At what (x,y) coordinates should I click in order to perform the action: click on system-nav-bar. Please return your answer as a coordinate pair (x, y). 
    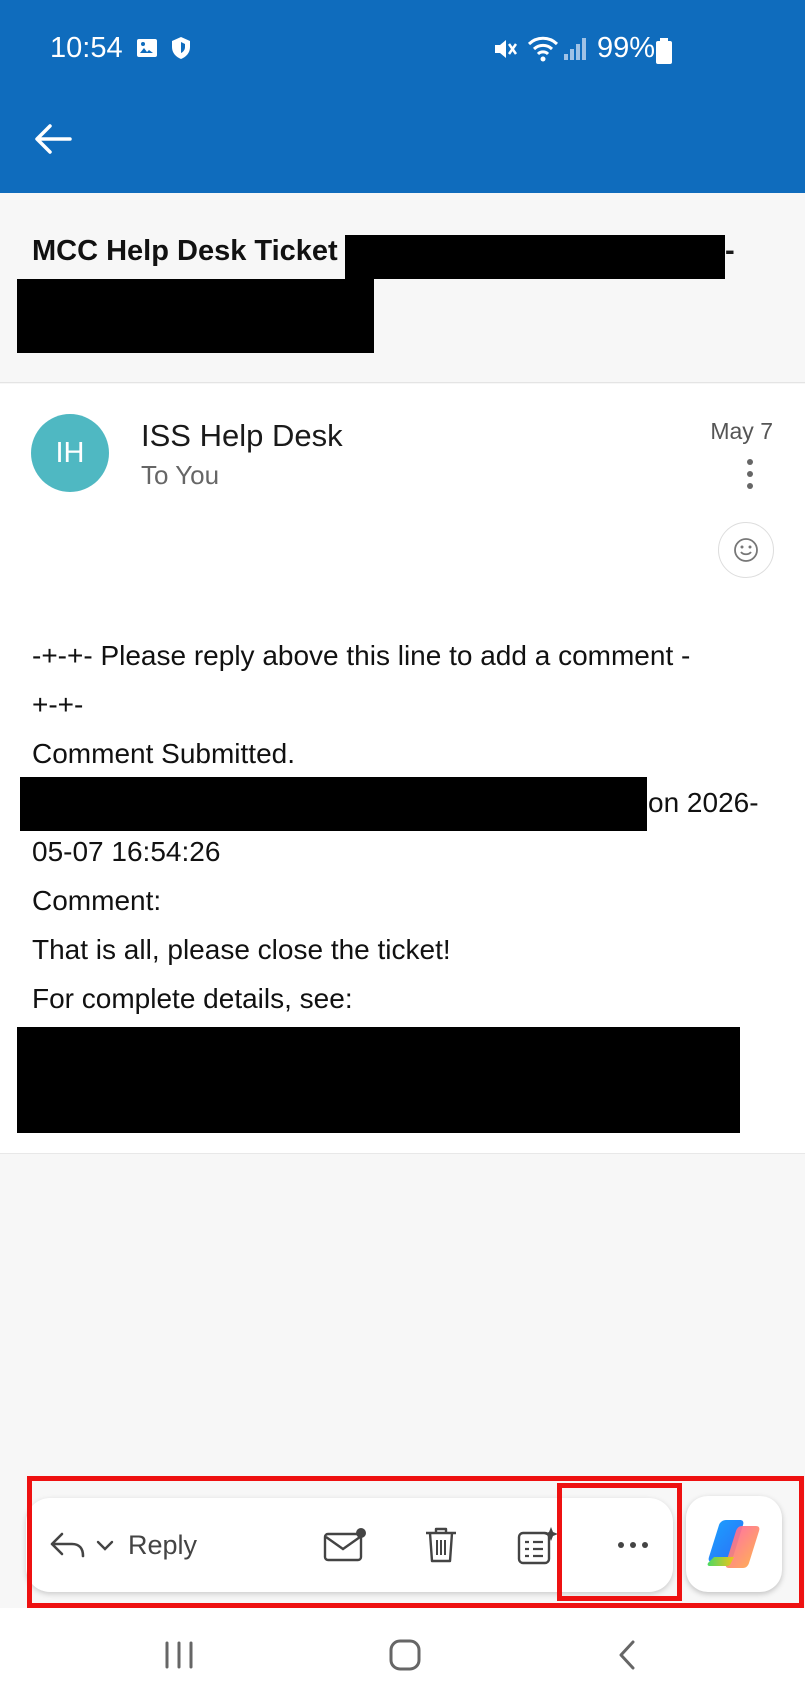
    Looking at the image, I should click on (402, 1654).